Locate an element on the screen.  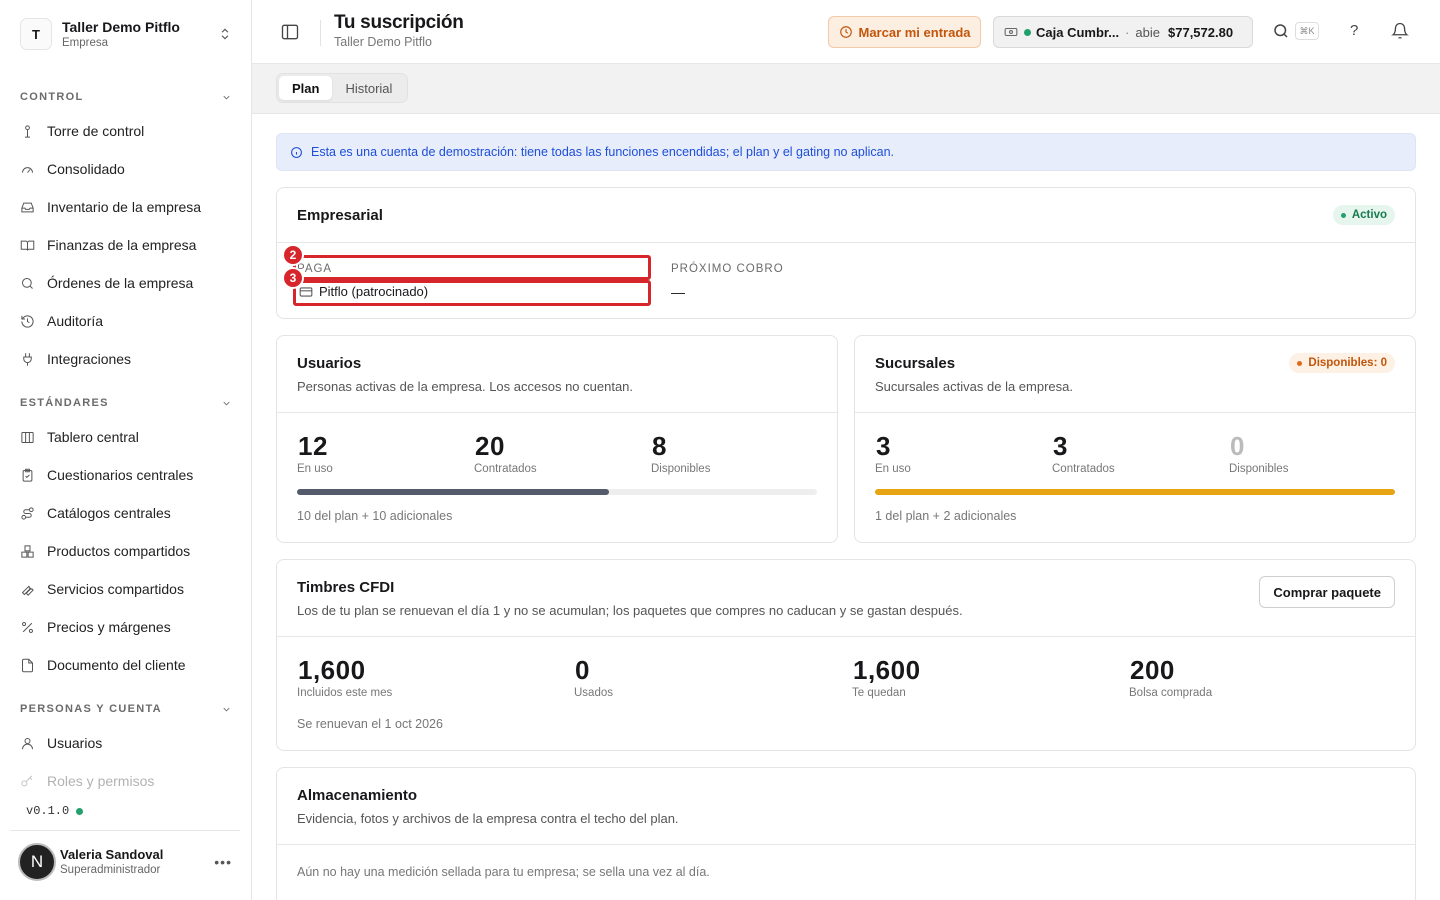
header-divider is located at coordinates (320, 33).